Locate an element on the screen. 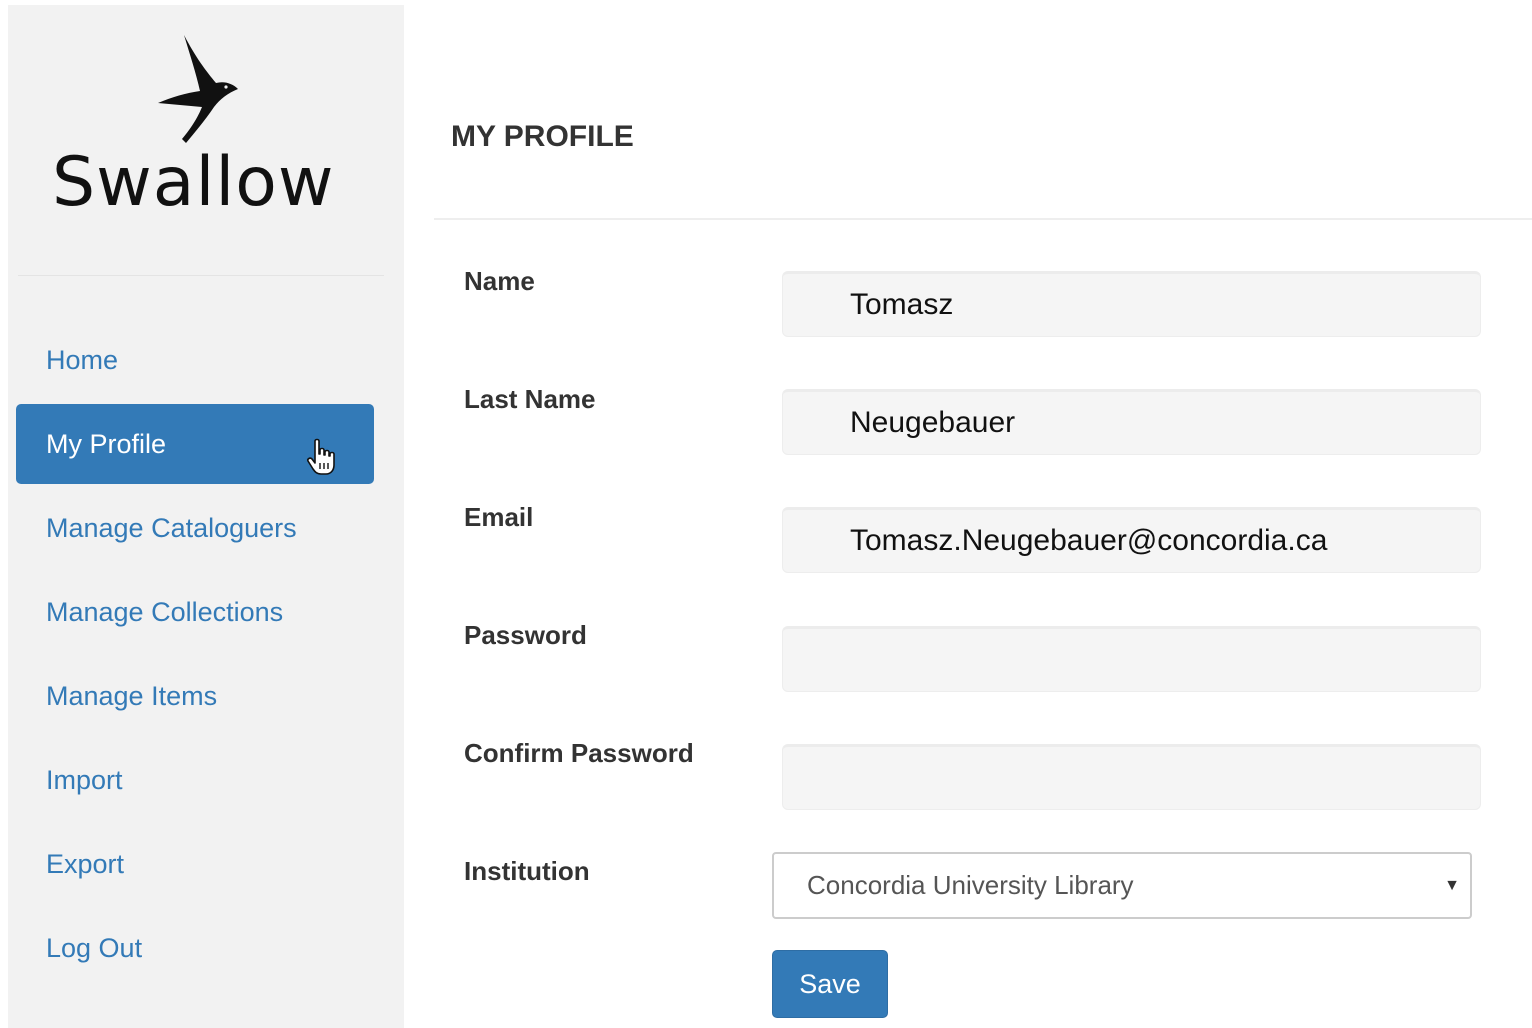 The height and width of the screenshot is (1028, 1532). sidebar-item-export: Export is located at coordinates (195, 864).